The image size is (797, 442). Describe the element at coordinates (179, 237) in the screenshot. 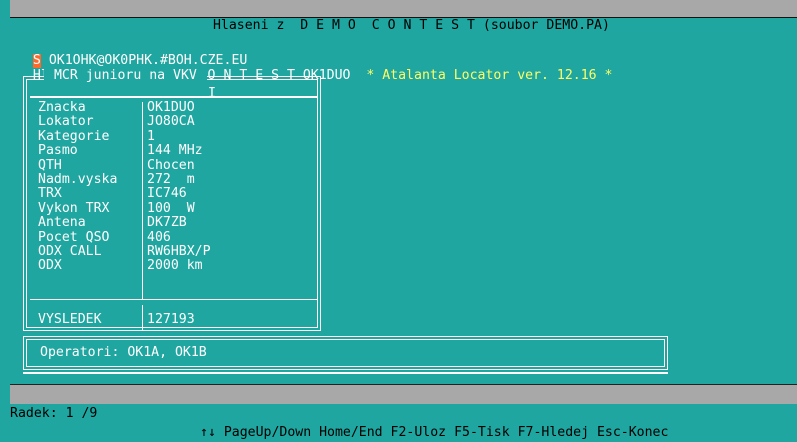

I see `field-value: 406` at that location.